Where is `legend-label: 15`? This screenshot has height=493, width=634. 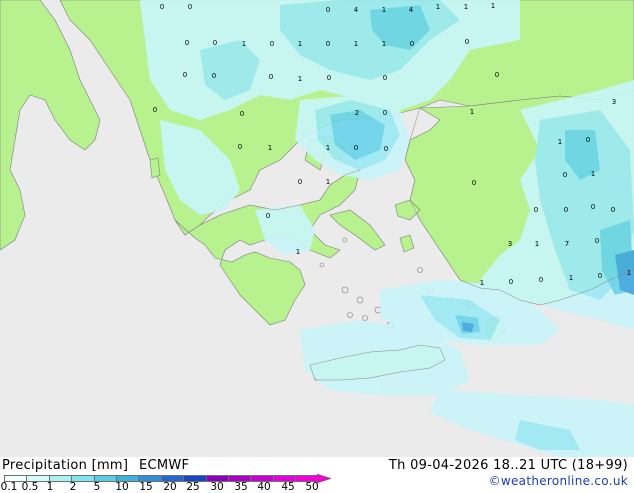 legend-label: 15 is located at coordinates (146, 487).